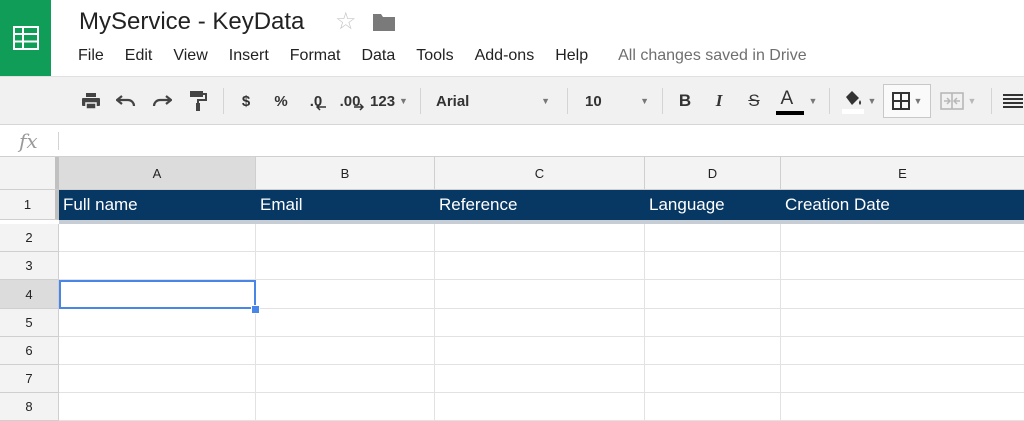  I want to click on text-color-label: A, so click(787, 98).